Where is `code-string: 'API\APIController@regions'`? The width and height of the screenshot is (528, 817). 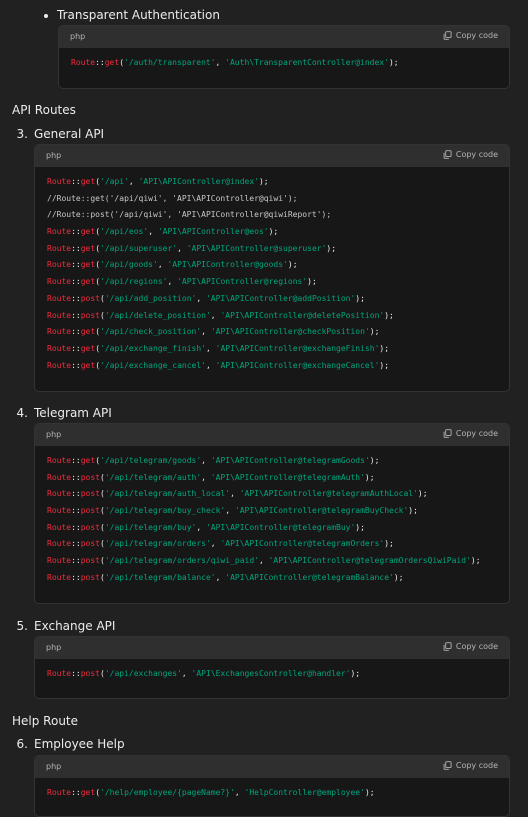
code-string: 'API\APIController@regions' is located at coordinates (242, 282).